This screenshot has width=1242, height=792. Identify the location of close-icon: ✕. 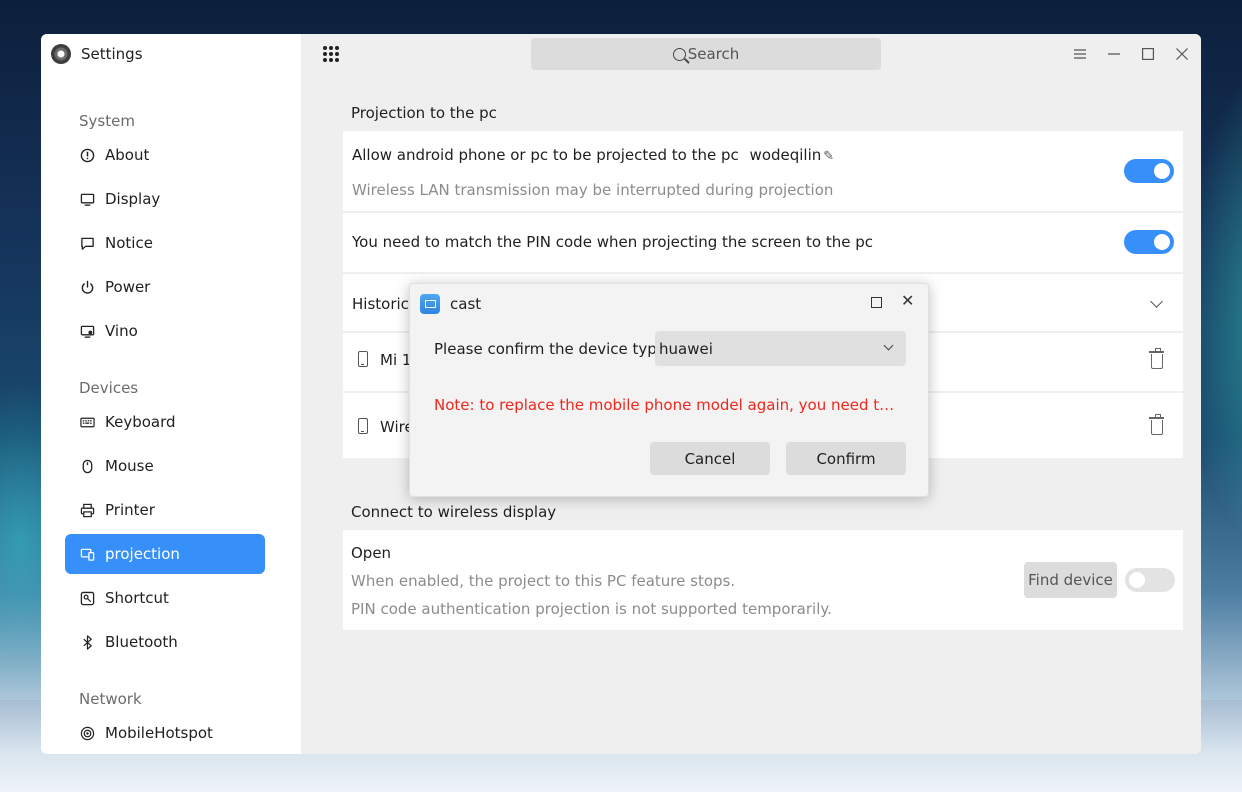
(907, 301).